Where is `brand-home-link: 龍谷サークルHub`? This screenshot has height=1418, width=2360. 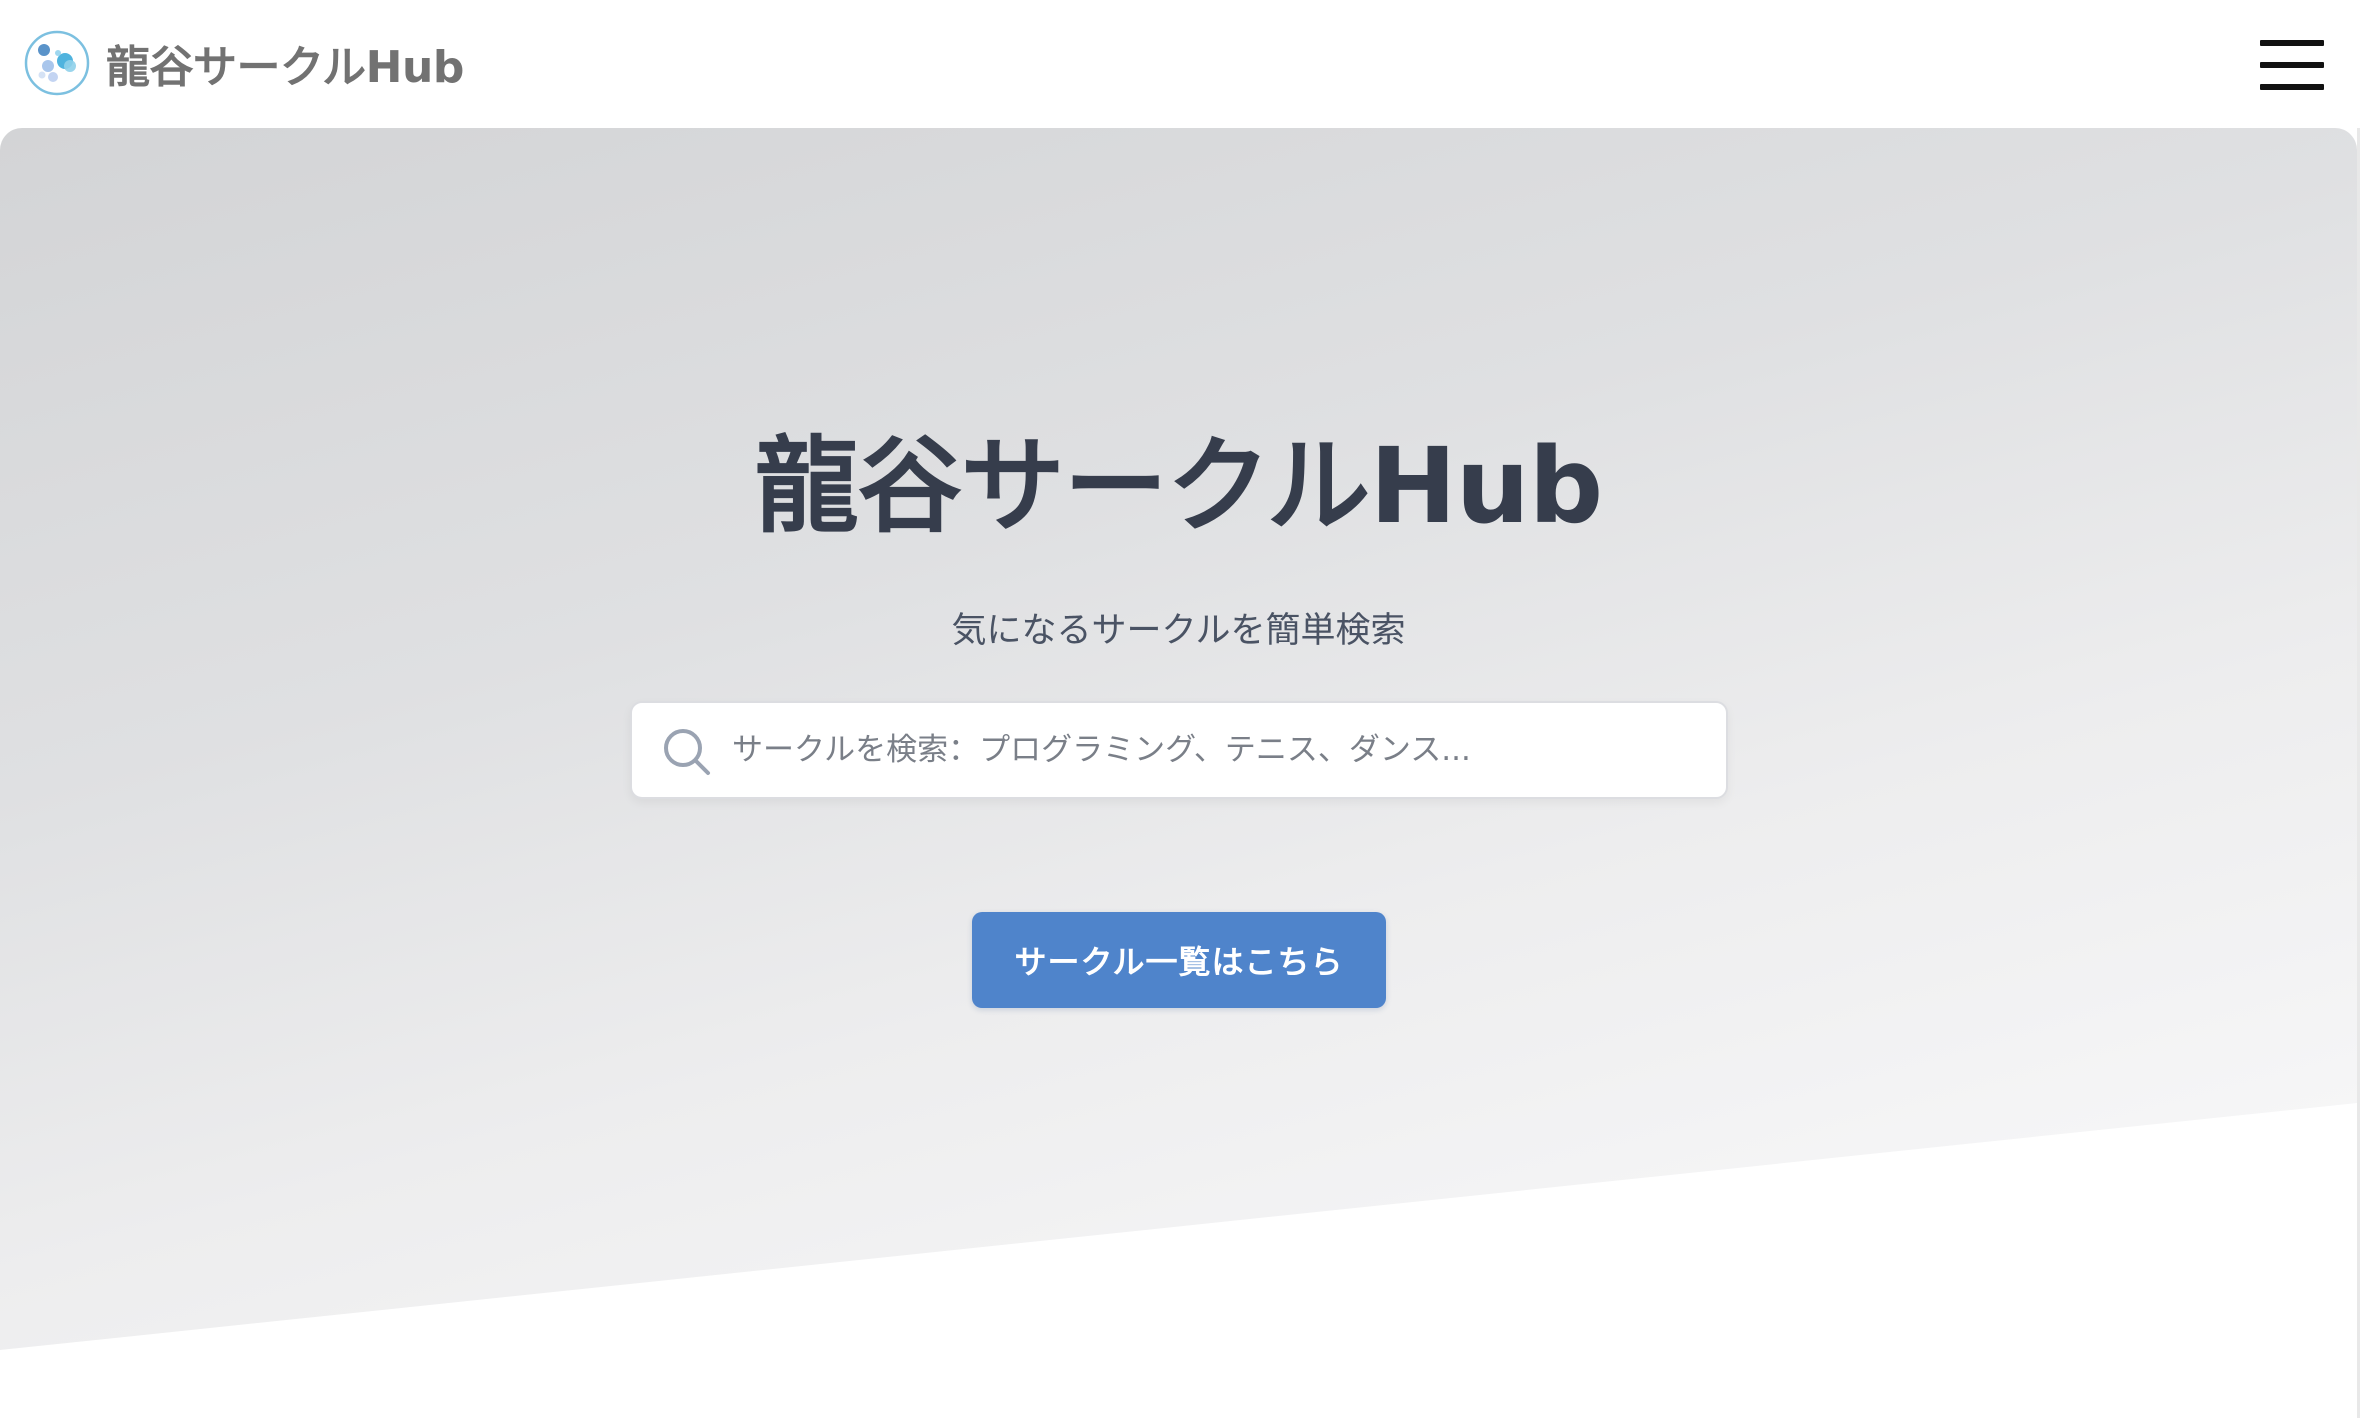
brand-home-link: 龍谷サークルHub is located at coordinates (244, 63).